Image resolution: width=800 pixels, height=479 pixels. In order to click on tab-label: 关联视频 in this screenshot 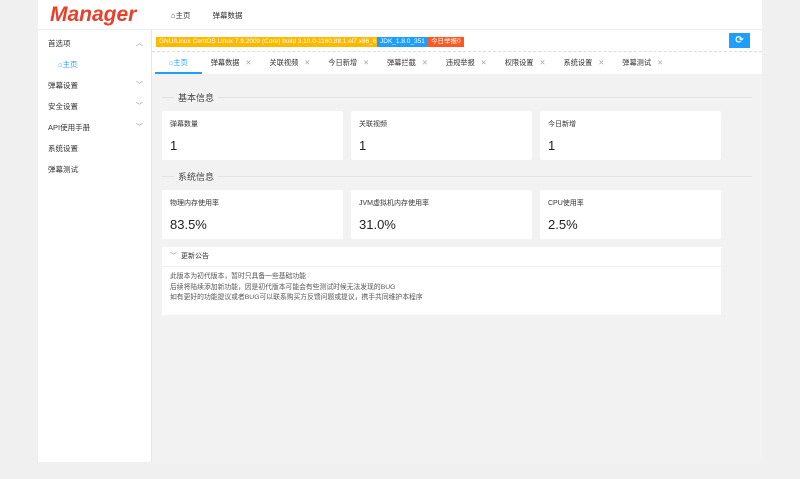, I will do `click(284, 62)`.